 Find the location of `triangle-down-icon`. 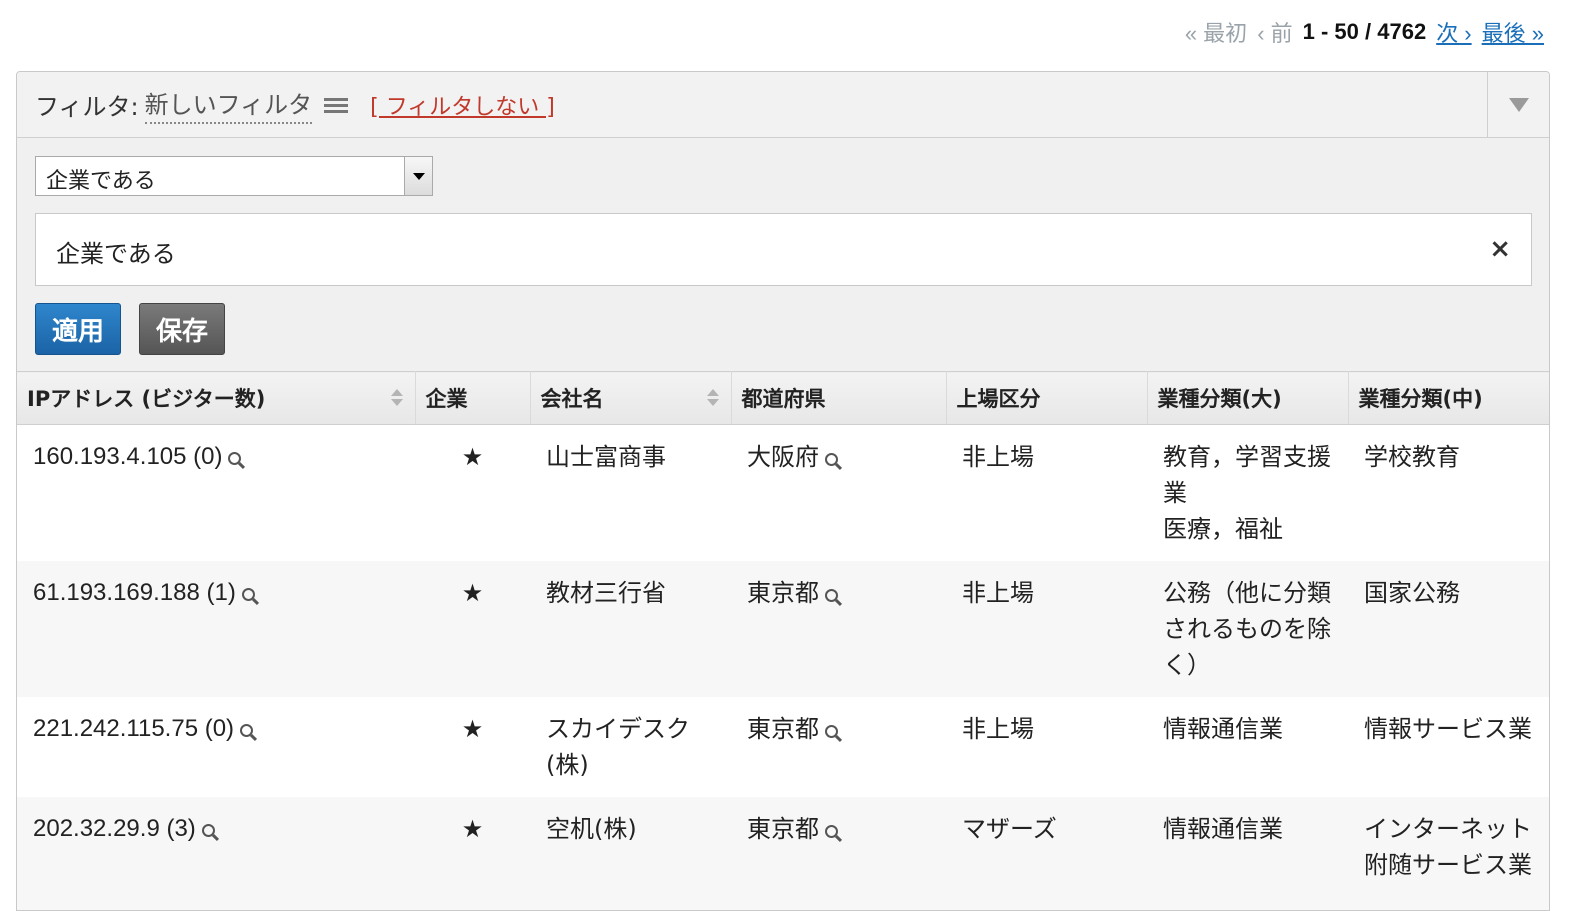

triangle-down-icon is located at coordinates (1518, 104).